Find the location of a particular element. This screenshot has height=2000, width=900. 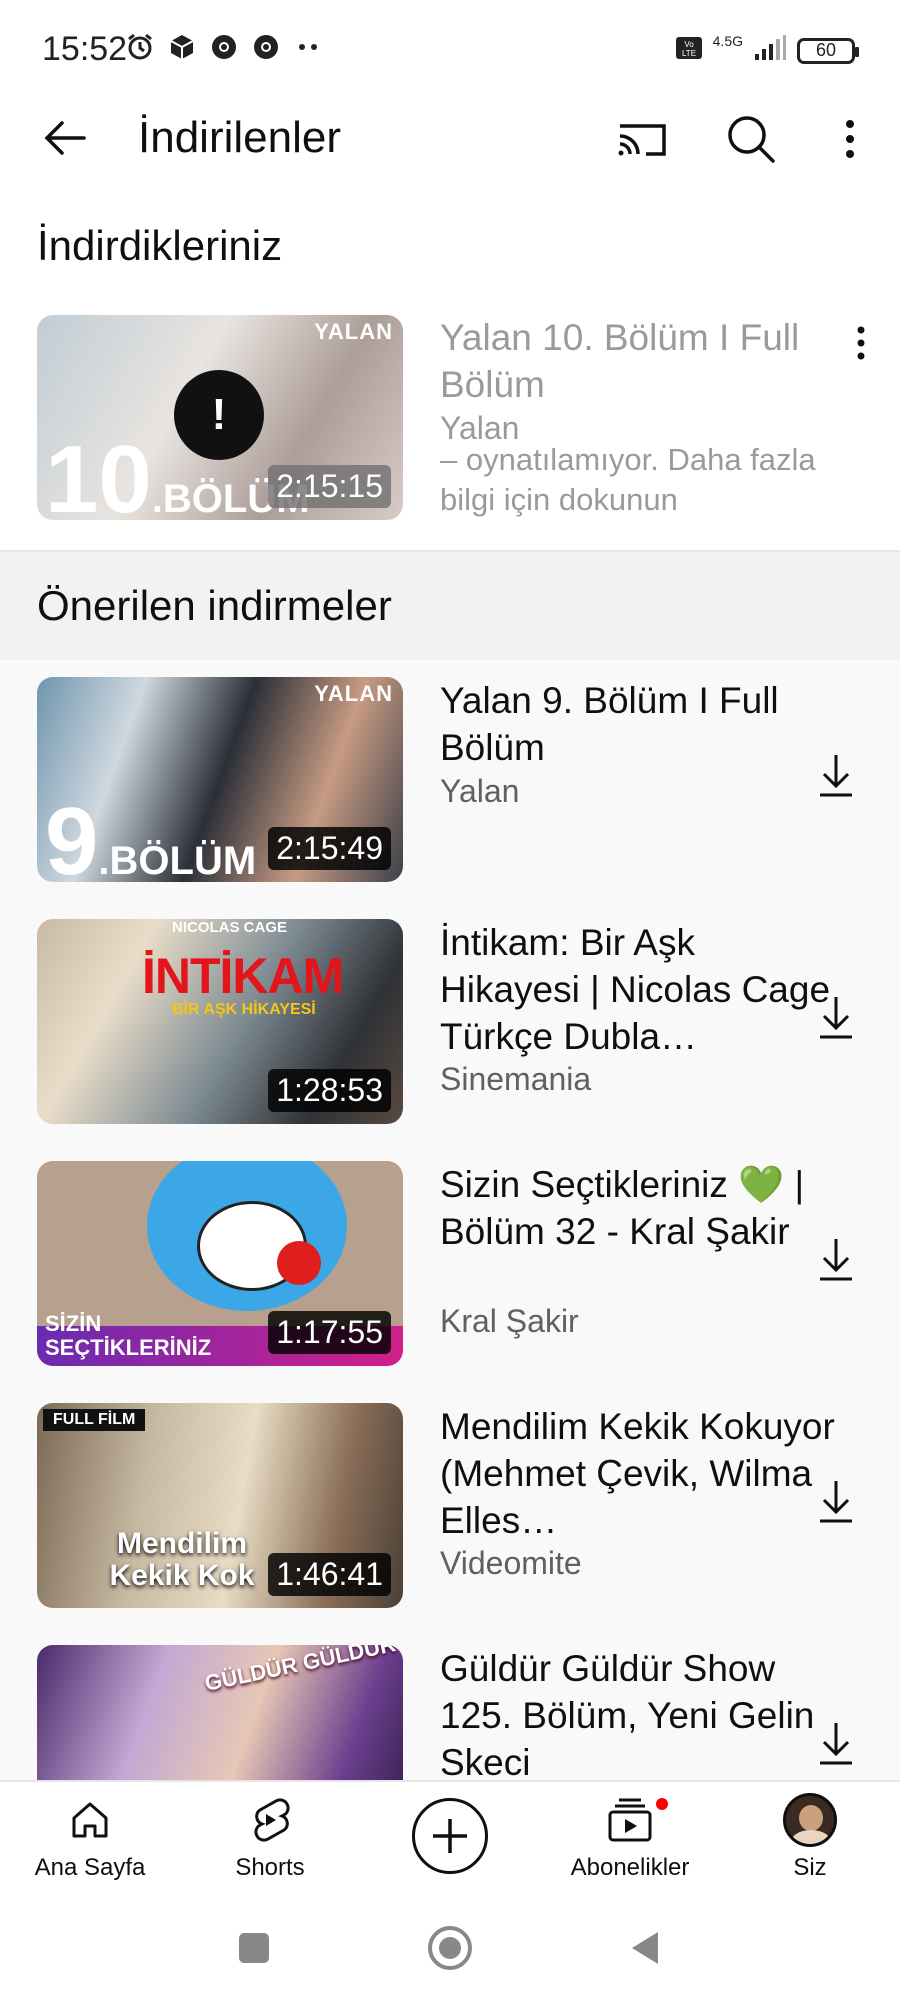

video-thumbnail: FULL FİLM Mendilim Kekik Kok 1:46:41 is located at coordinates (220, 1505).